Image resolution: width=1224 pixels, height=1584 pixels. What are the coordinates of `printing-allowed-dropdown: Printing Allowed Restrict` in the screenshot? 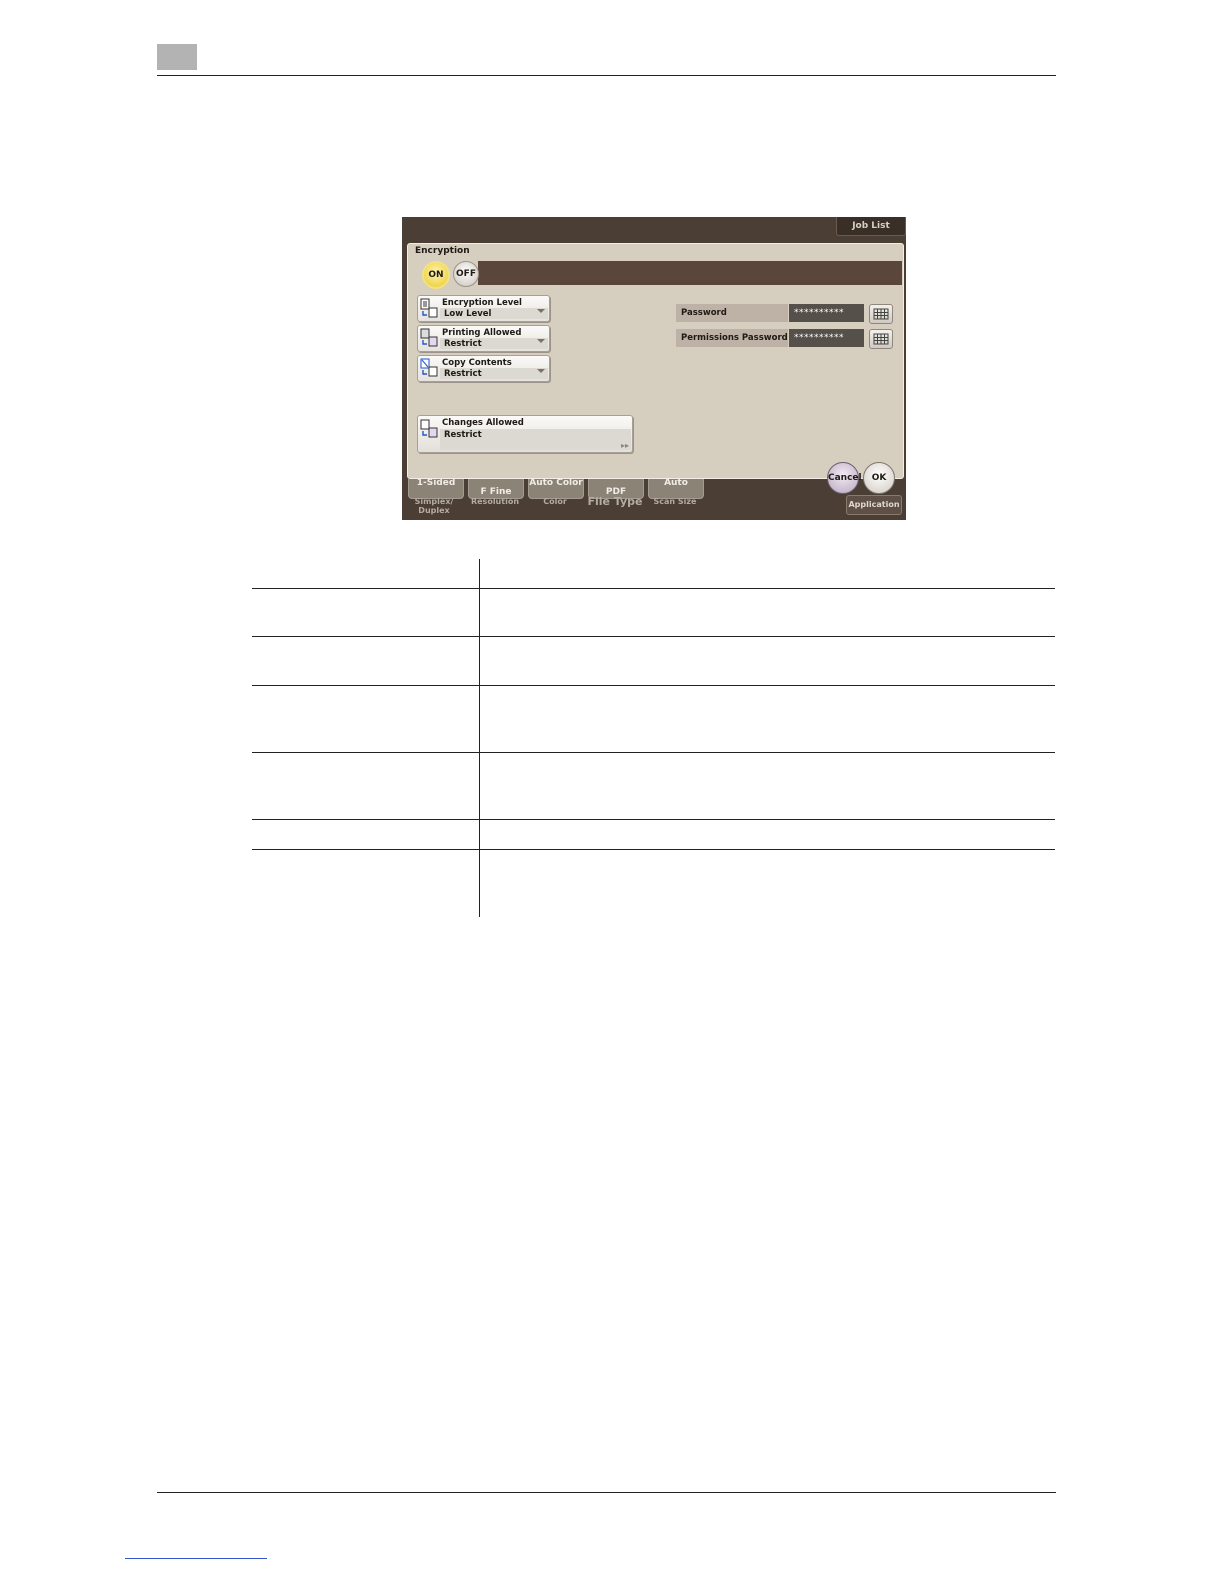 It's located at (483, 338).